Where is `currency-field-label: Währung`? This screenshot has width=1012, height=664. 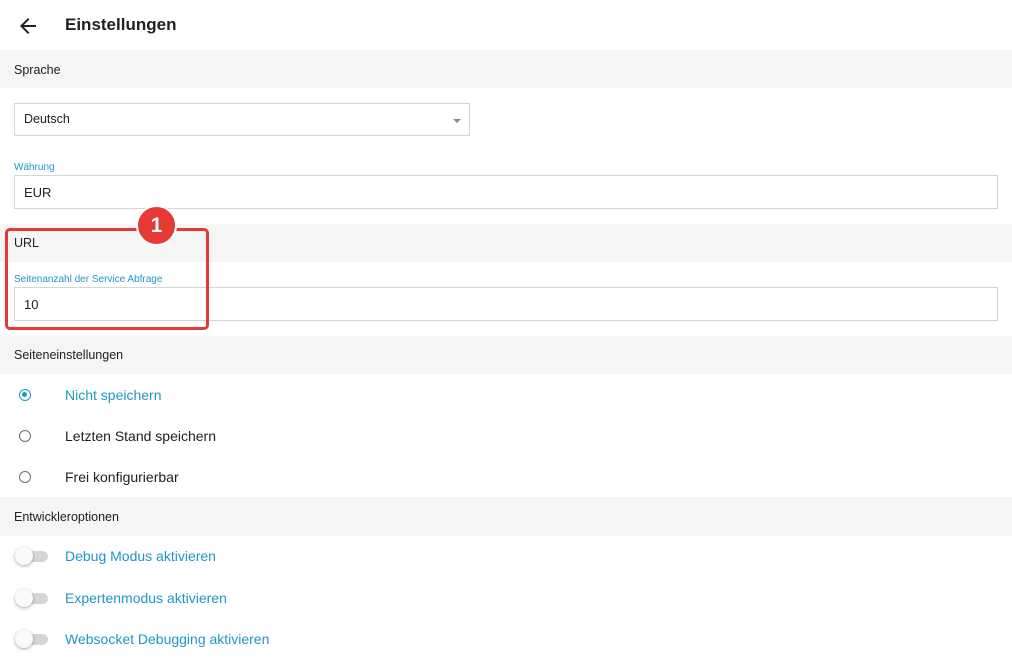
currency-field-label: Währung is located at coordinates (34, 167).